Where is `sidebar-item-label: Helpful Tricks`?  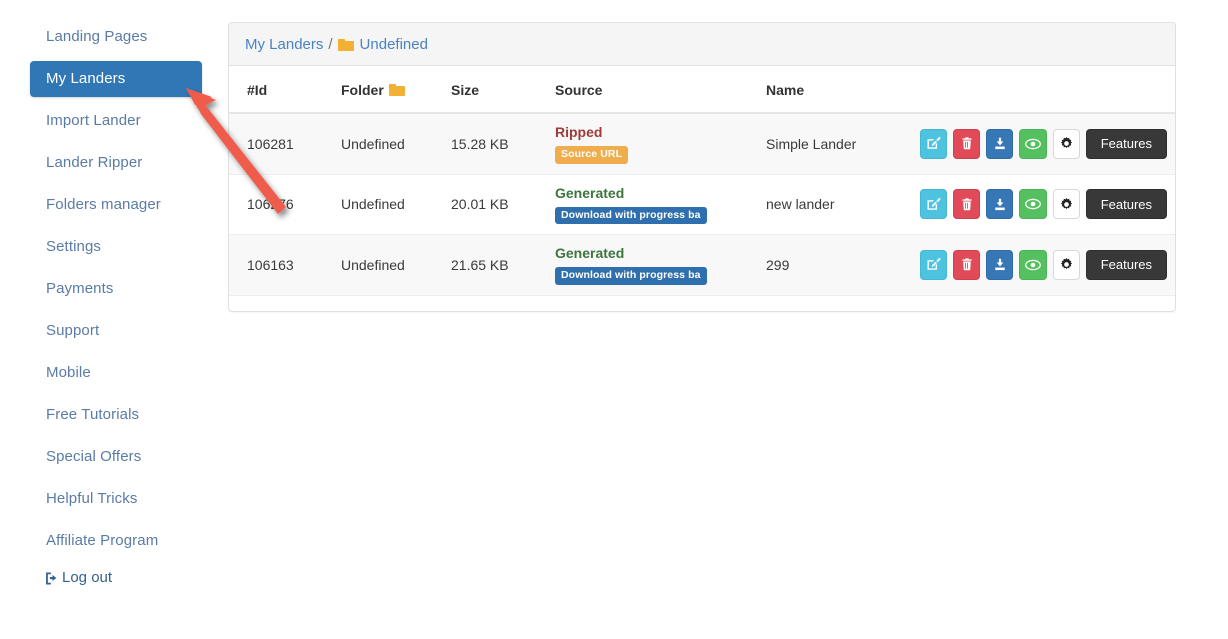 sidebar-item-label: Helpful Tricks is located at coordinates (92, 498).